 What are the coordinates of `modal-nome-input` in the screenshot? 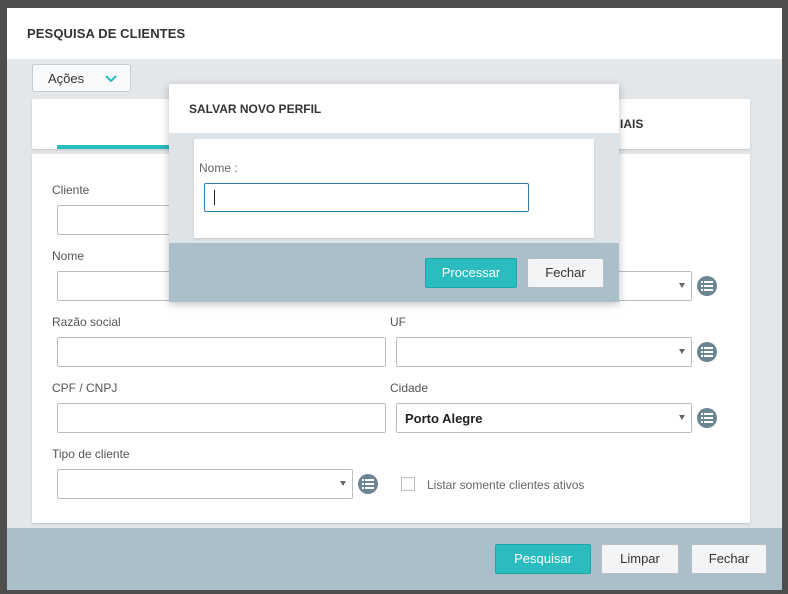 It's located at (366, 197).